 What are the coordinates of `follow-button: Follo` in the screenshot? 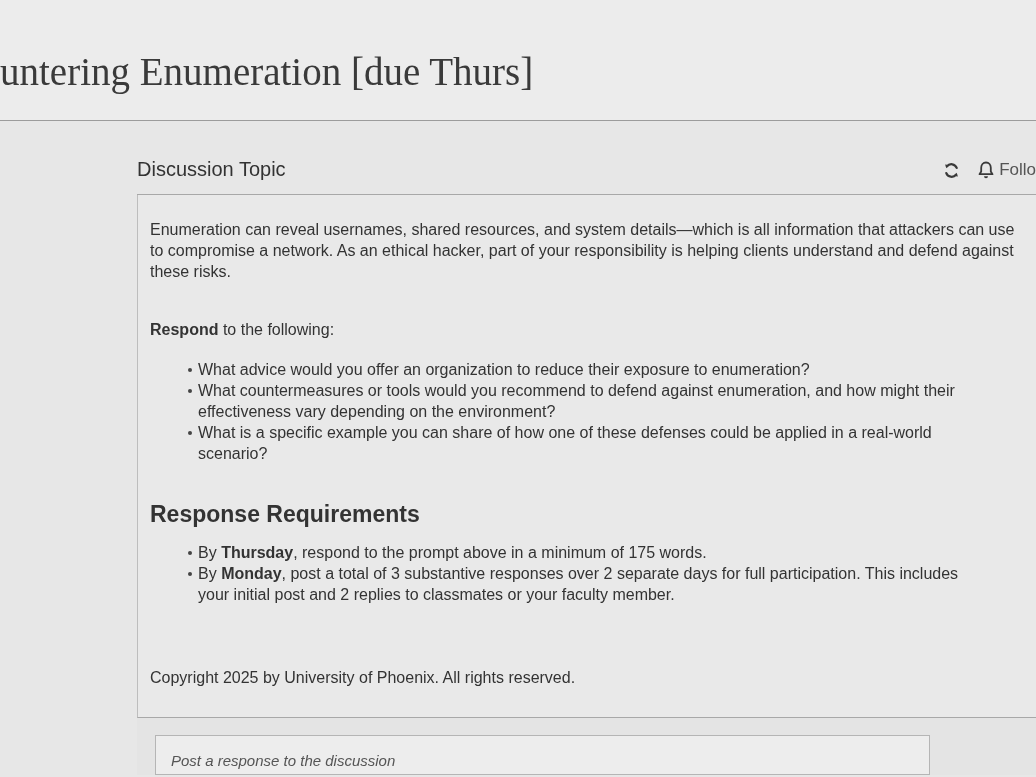 It's located at (1007, 170).